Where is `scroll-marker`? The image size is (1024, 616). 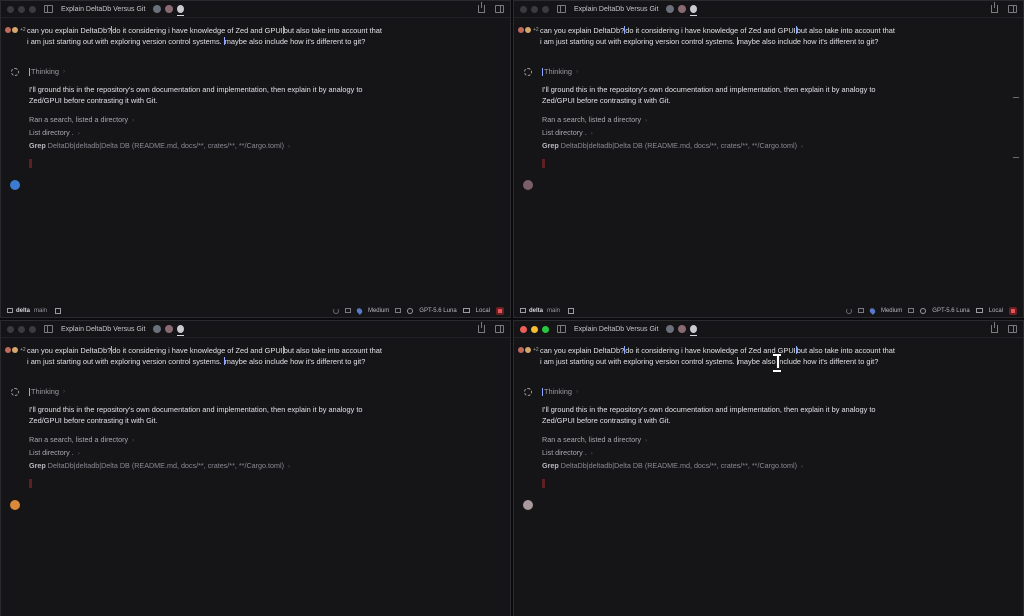
scroll-marker is located at coordinates (1016, 97).